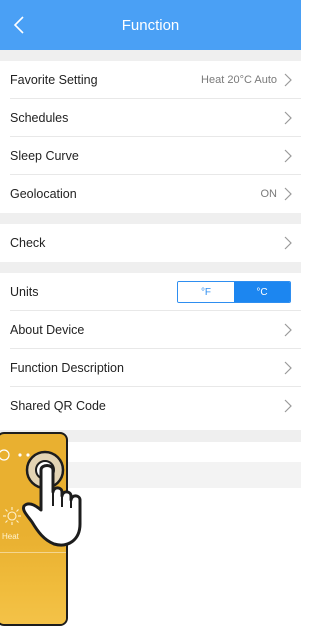 This screenshot has width=320, height=626. Describe the element at coordinates (54, 80) in the screenshot. I see `row-label: Favorite Setting` at that location.